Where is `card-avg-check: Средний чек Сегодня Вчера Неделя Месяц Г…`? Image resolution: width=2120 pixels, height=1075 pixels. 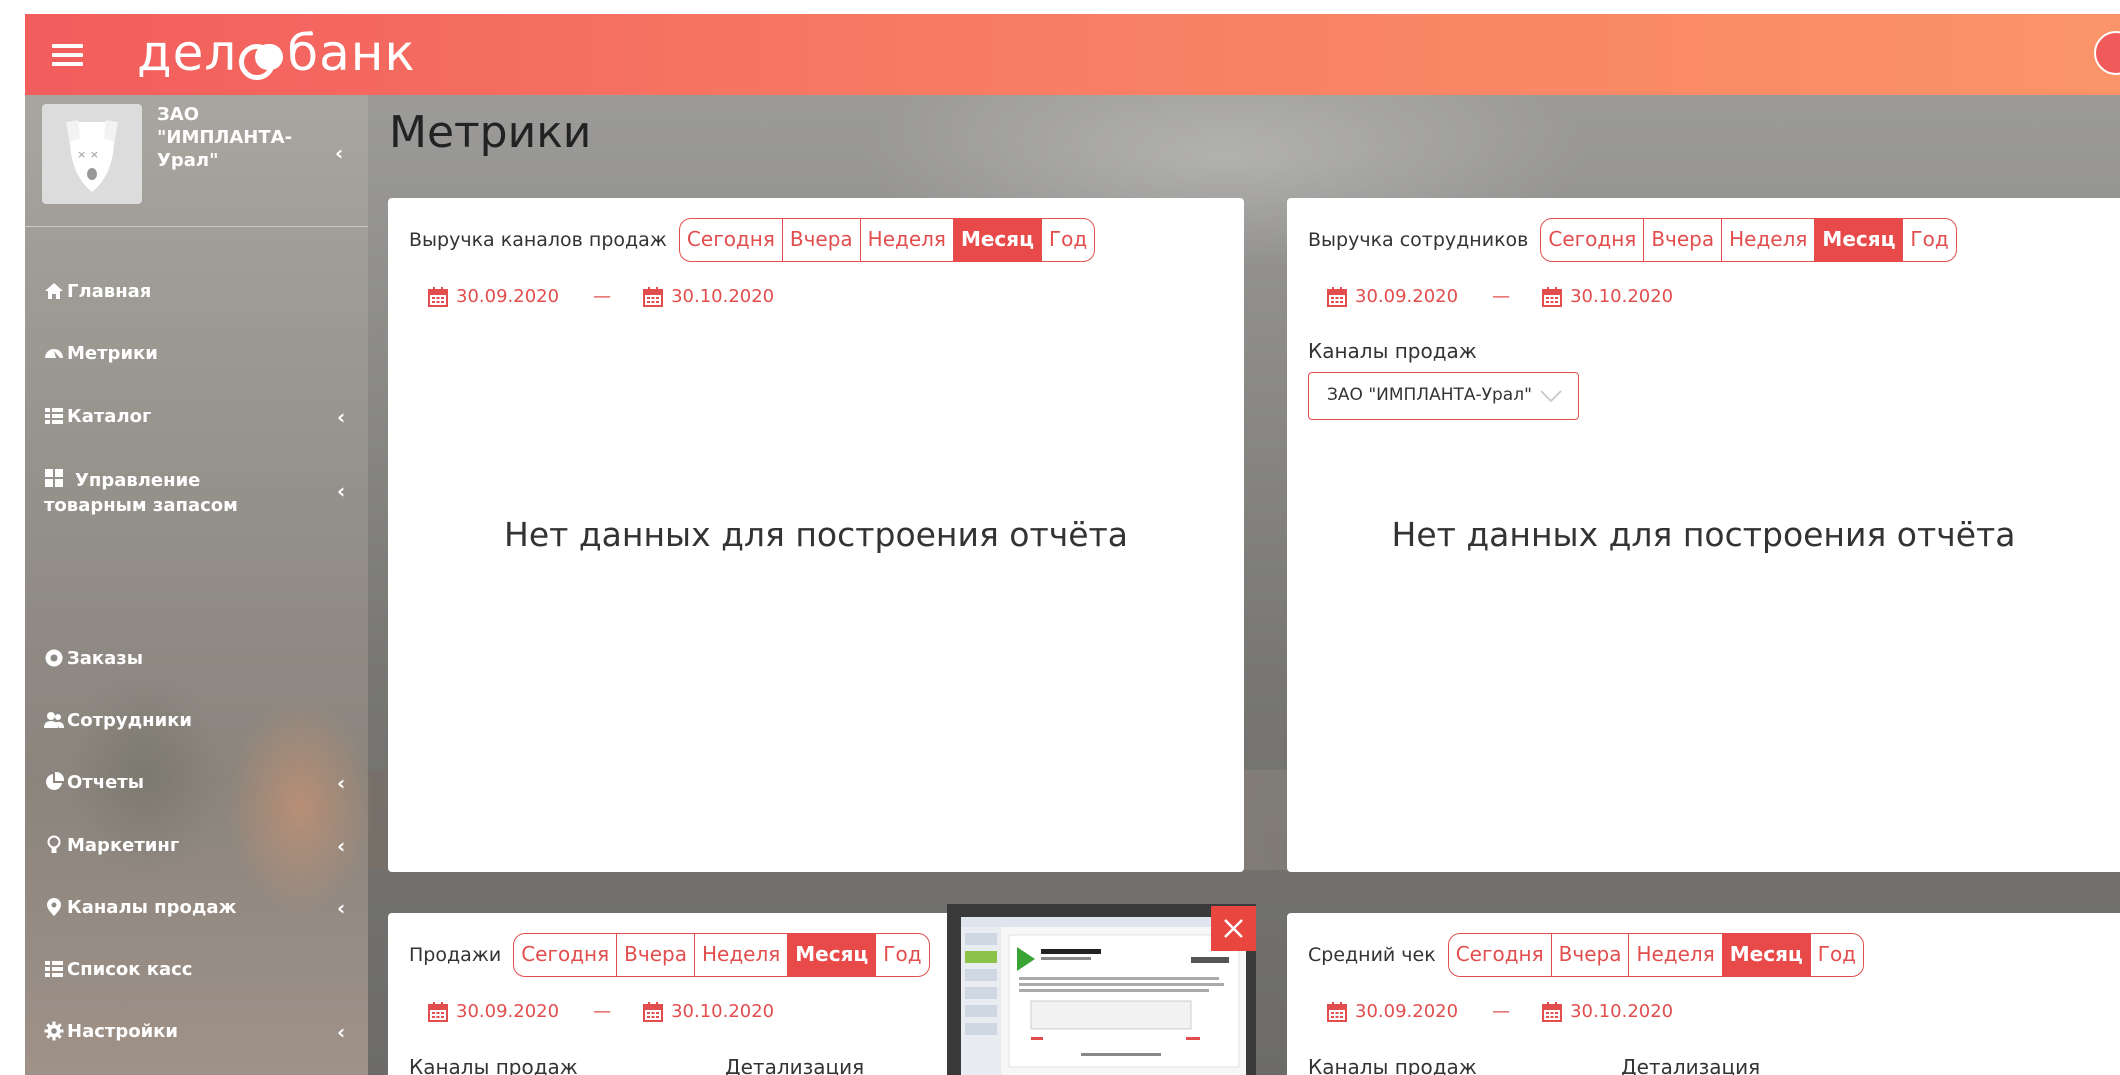 card-avg-check: Средний чек Сегодня Вчера Неделя Месяц Г… is located at coordinates (1703, 994).